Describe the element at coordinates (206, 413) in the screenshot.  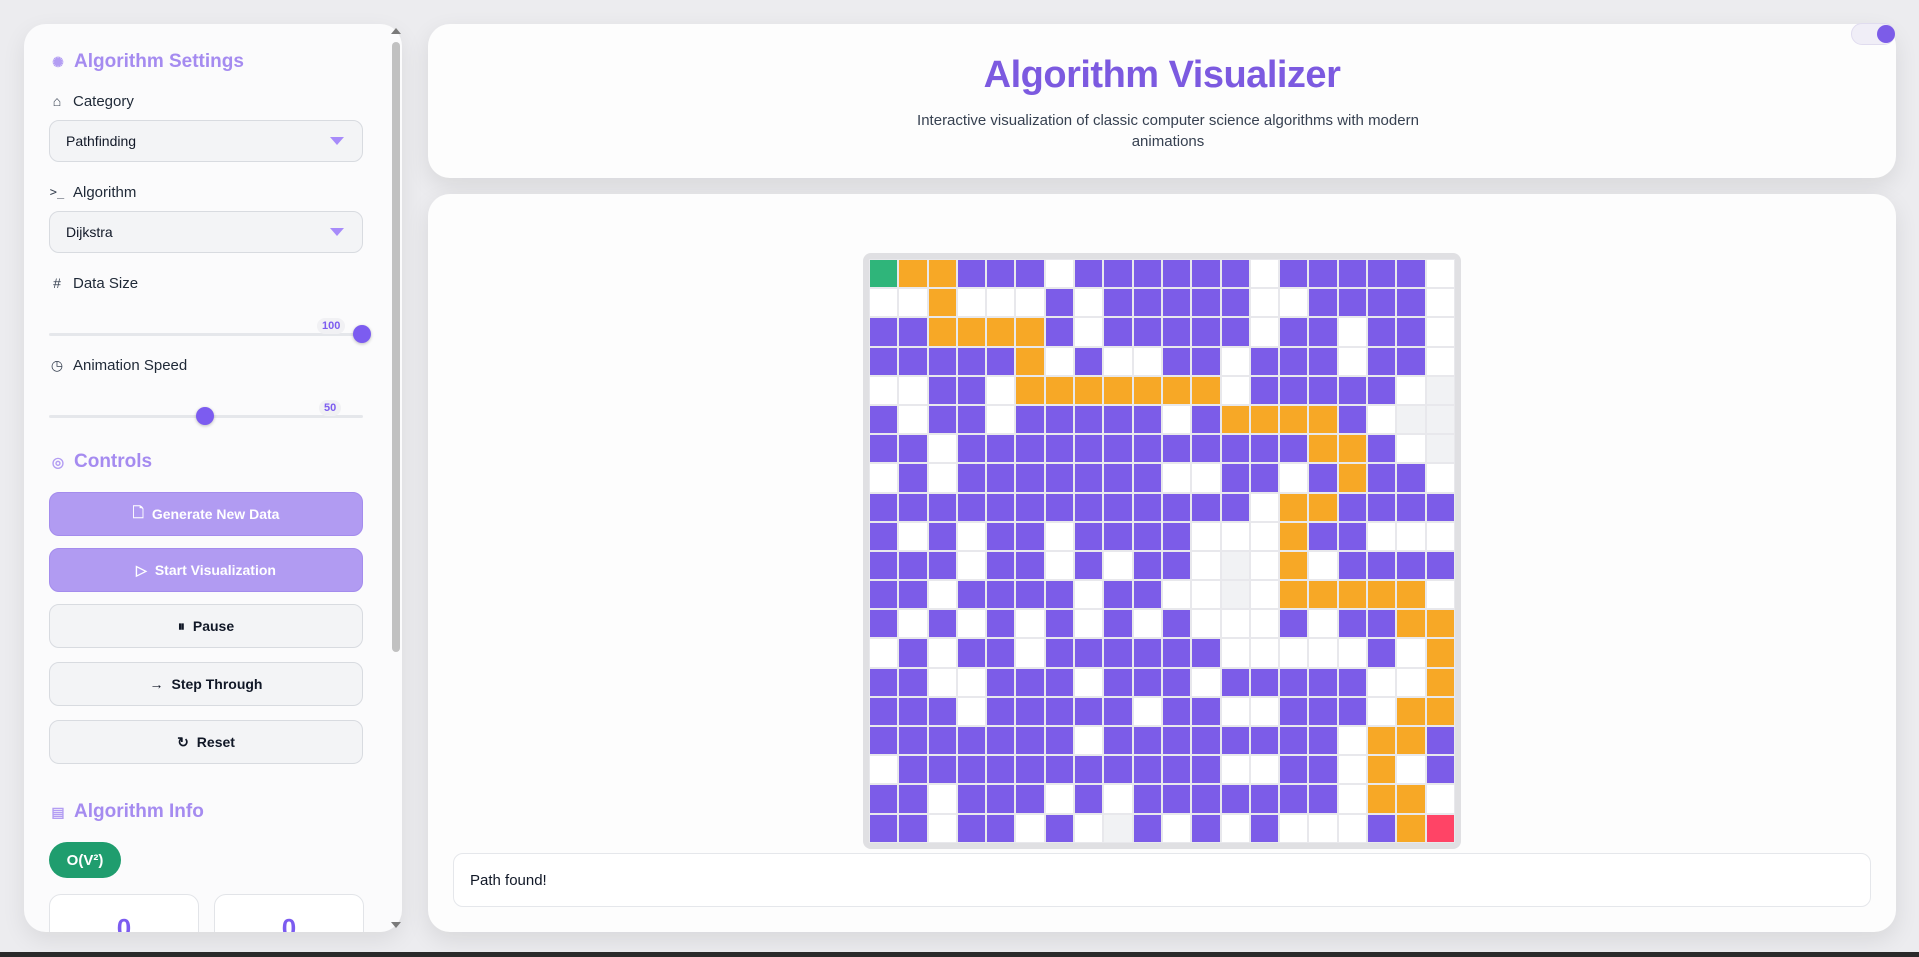
I see `speed-slider: 50` at that location.